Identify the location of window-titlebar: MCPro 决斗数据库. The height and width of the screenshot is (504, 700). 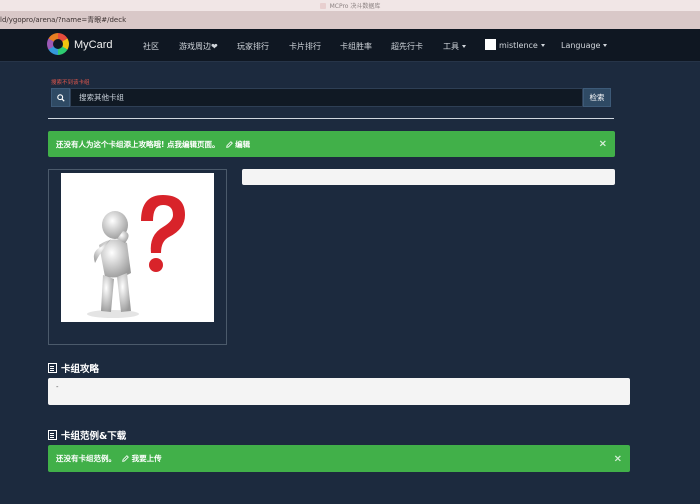
(350, 5).